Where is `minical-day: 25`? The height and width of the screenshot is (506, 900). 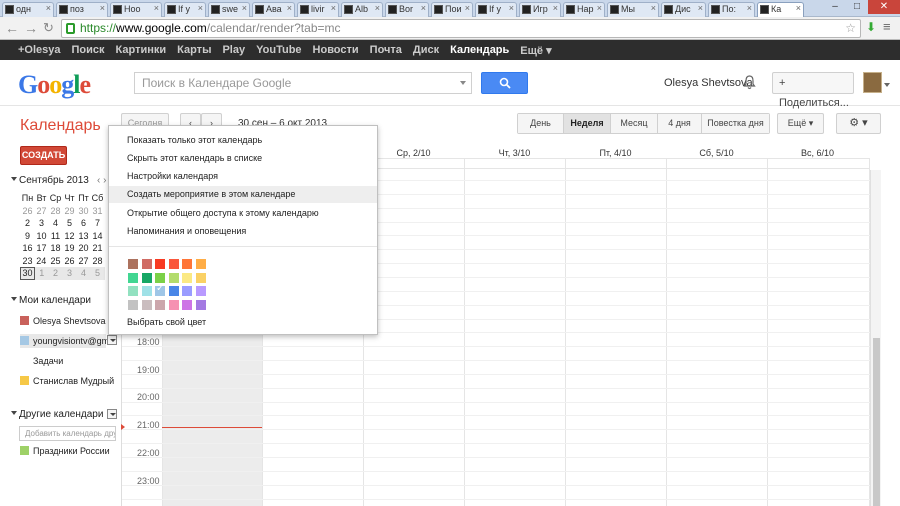 minical-day: 25 is located at coordinates (56, 261).